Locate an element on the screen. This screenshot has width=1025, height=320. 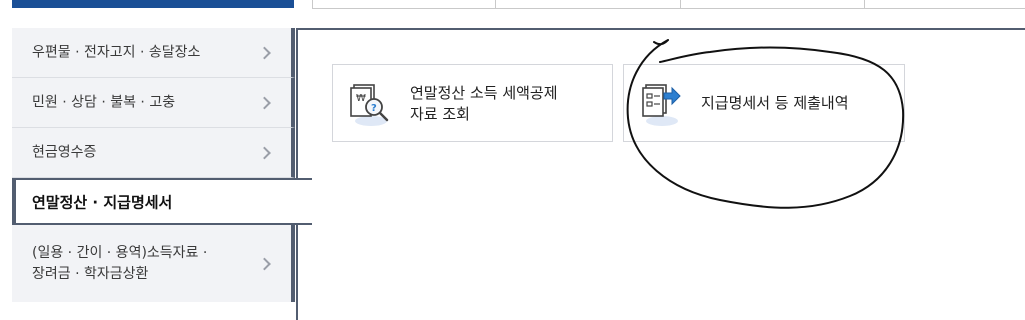
sidebar-item-mail-notice: 우편물 · 전자고지 · 송달장소 is located at coordinates (153, 53).